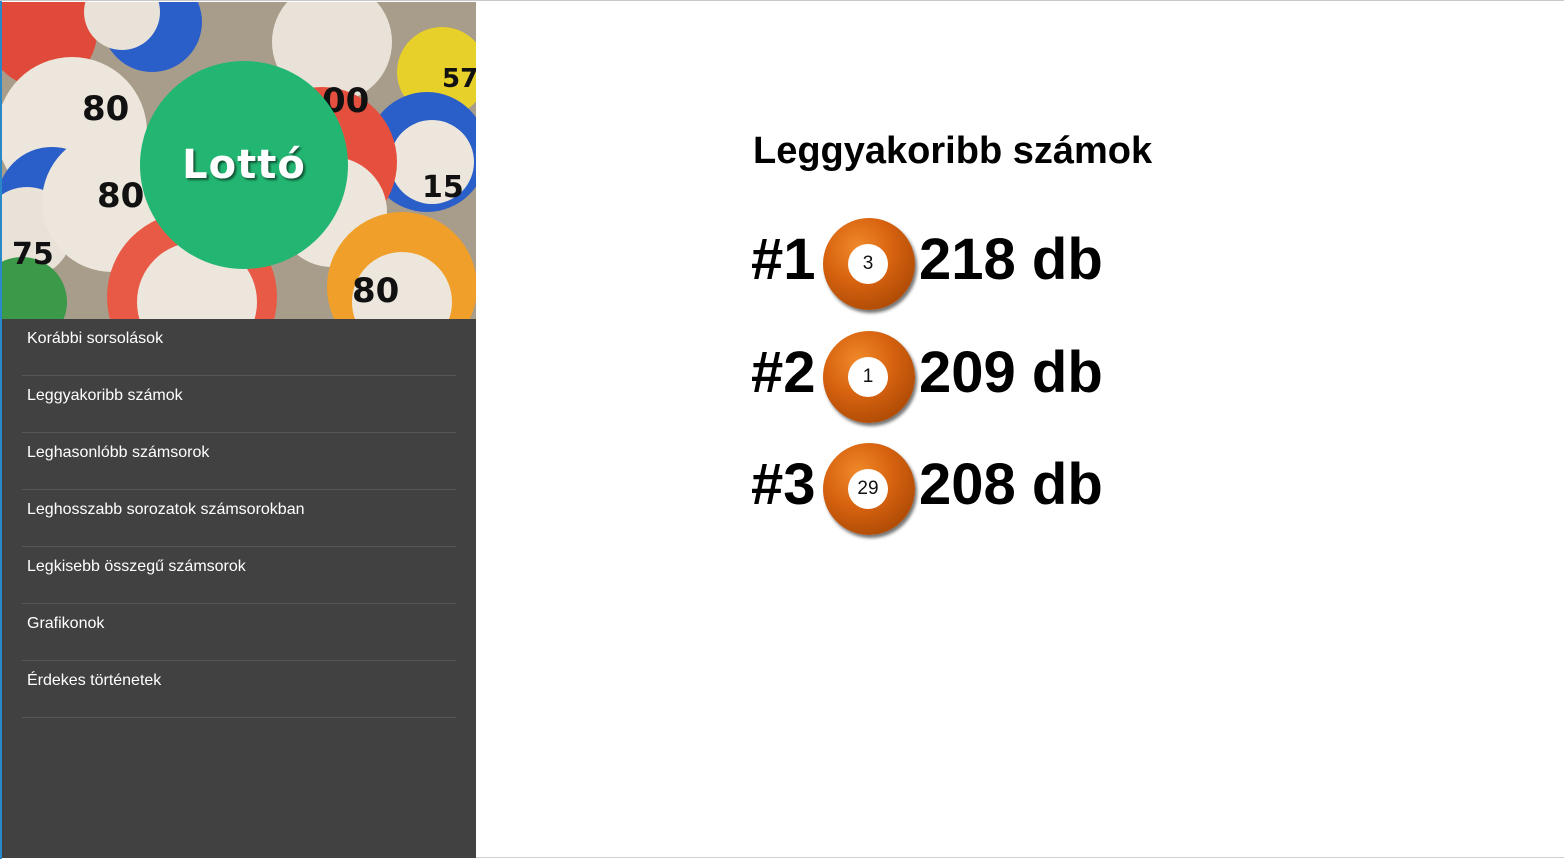  What do you see at coordinates (783, 484) in the screenshot?
I see `rank-label: #3` at bounding box center [783, 484].